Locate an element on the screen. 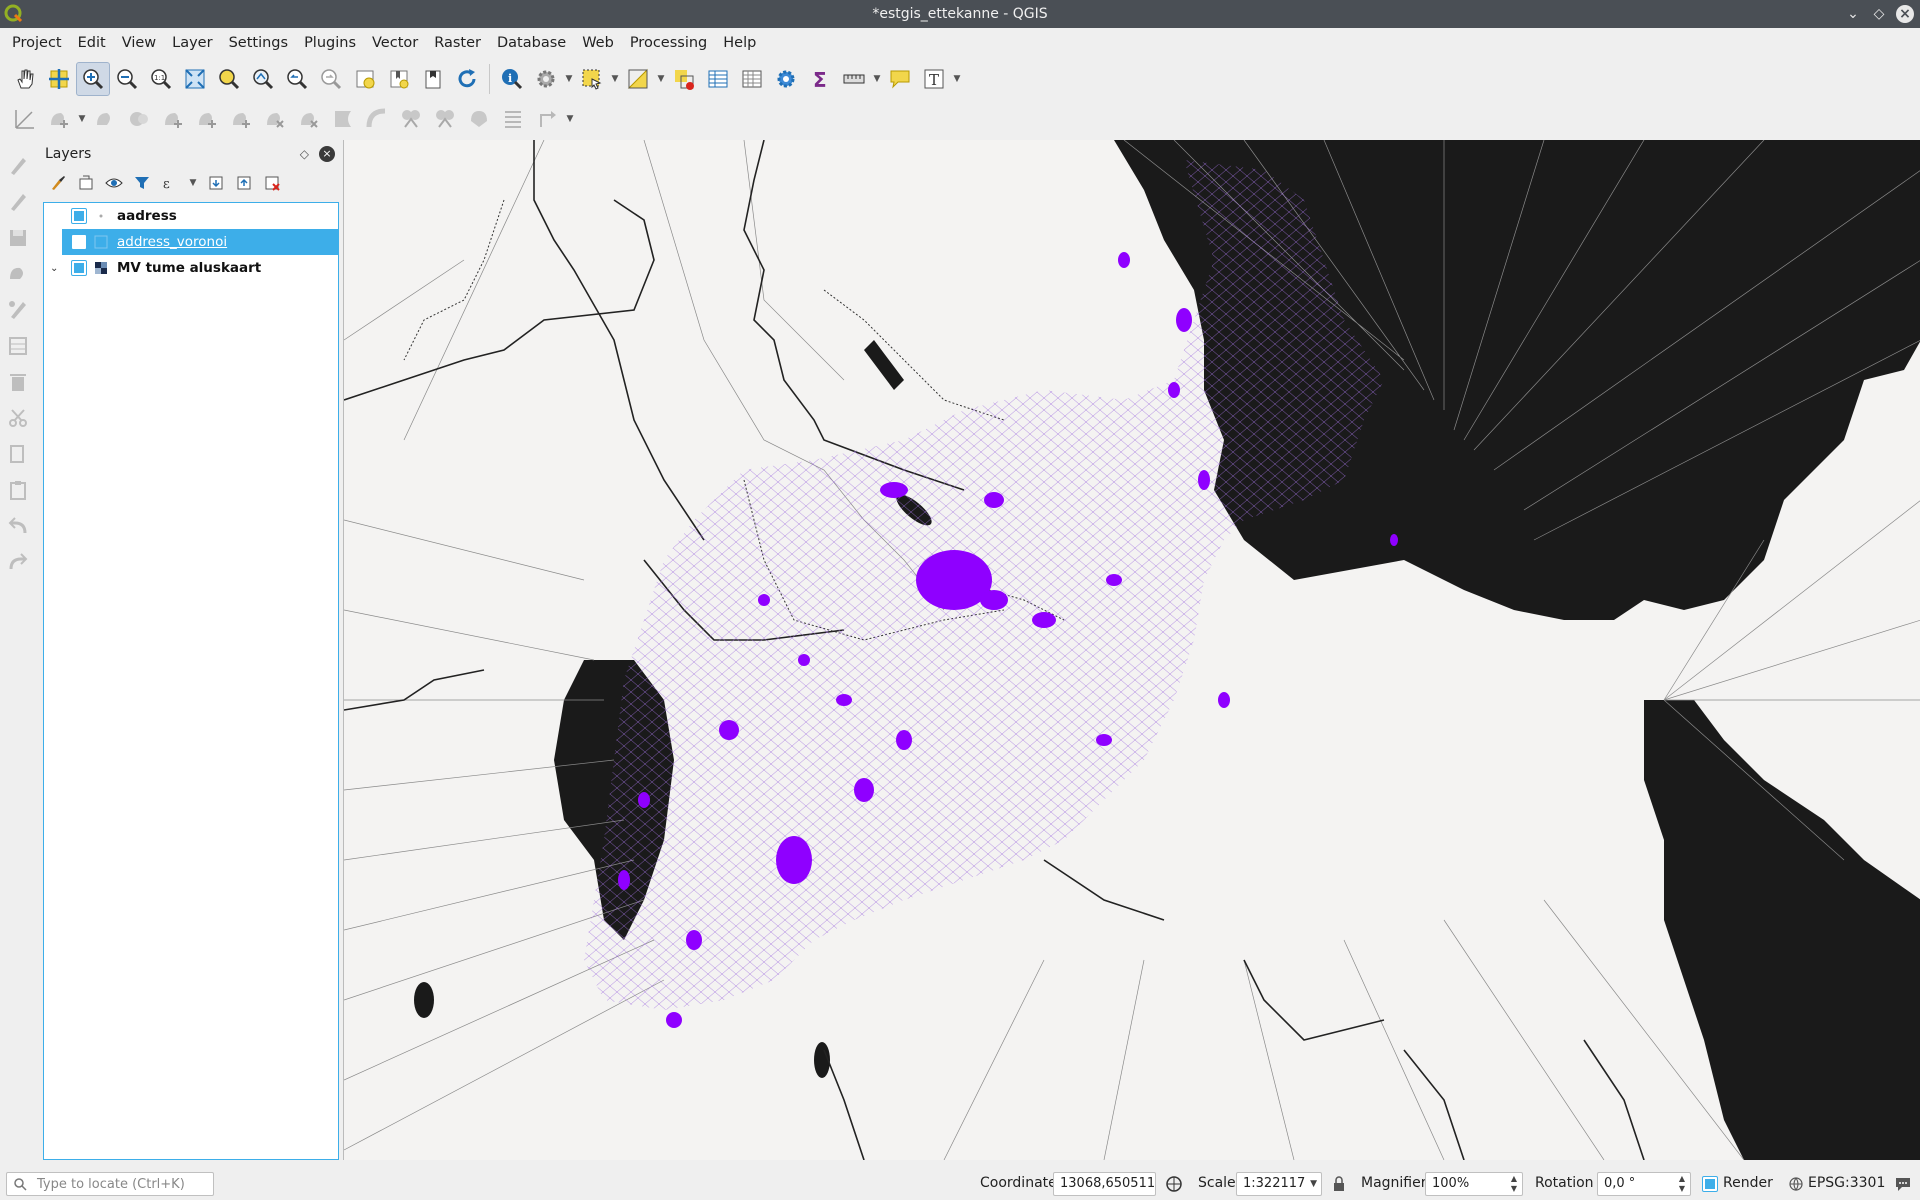 The height and width of the screenshot is (1200, 1920). menu-plugins: Plugins is located at coordinates (330, 43).